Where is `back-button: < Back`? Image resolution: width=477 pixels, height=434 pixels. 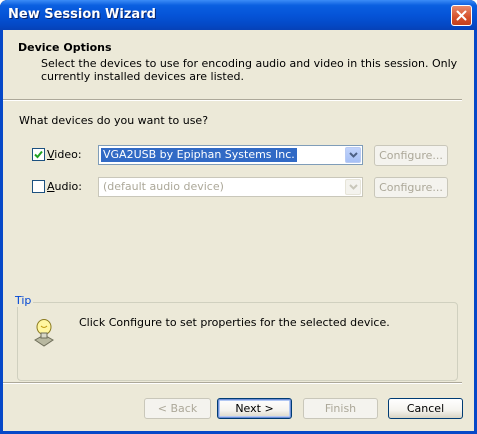
back-button: < Back is located at coordinates (177, 408).